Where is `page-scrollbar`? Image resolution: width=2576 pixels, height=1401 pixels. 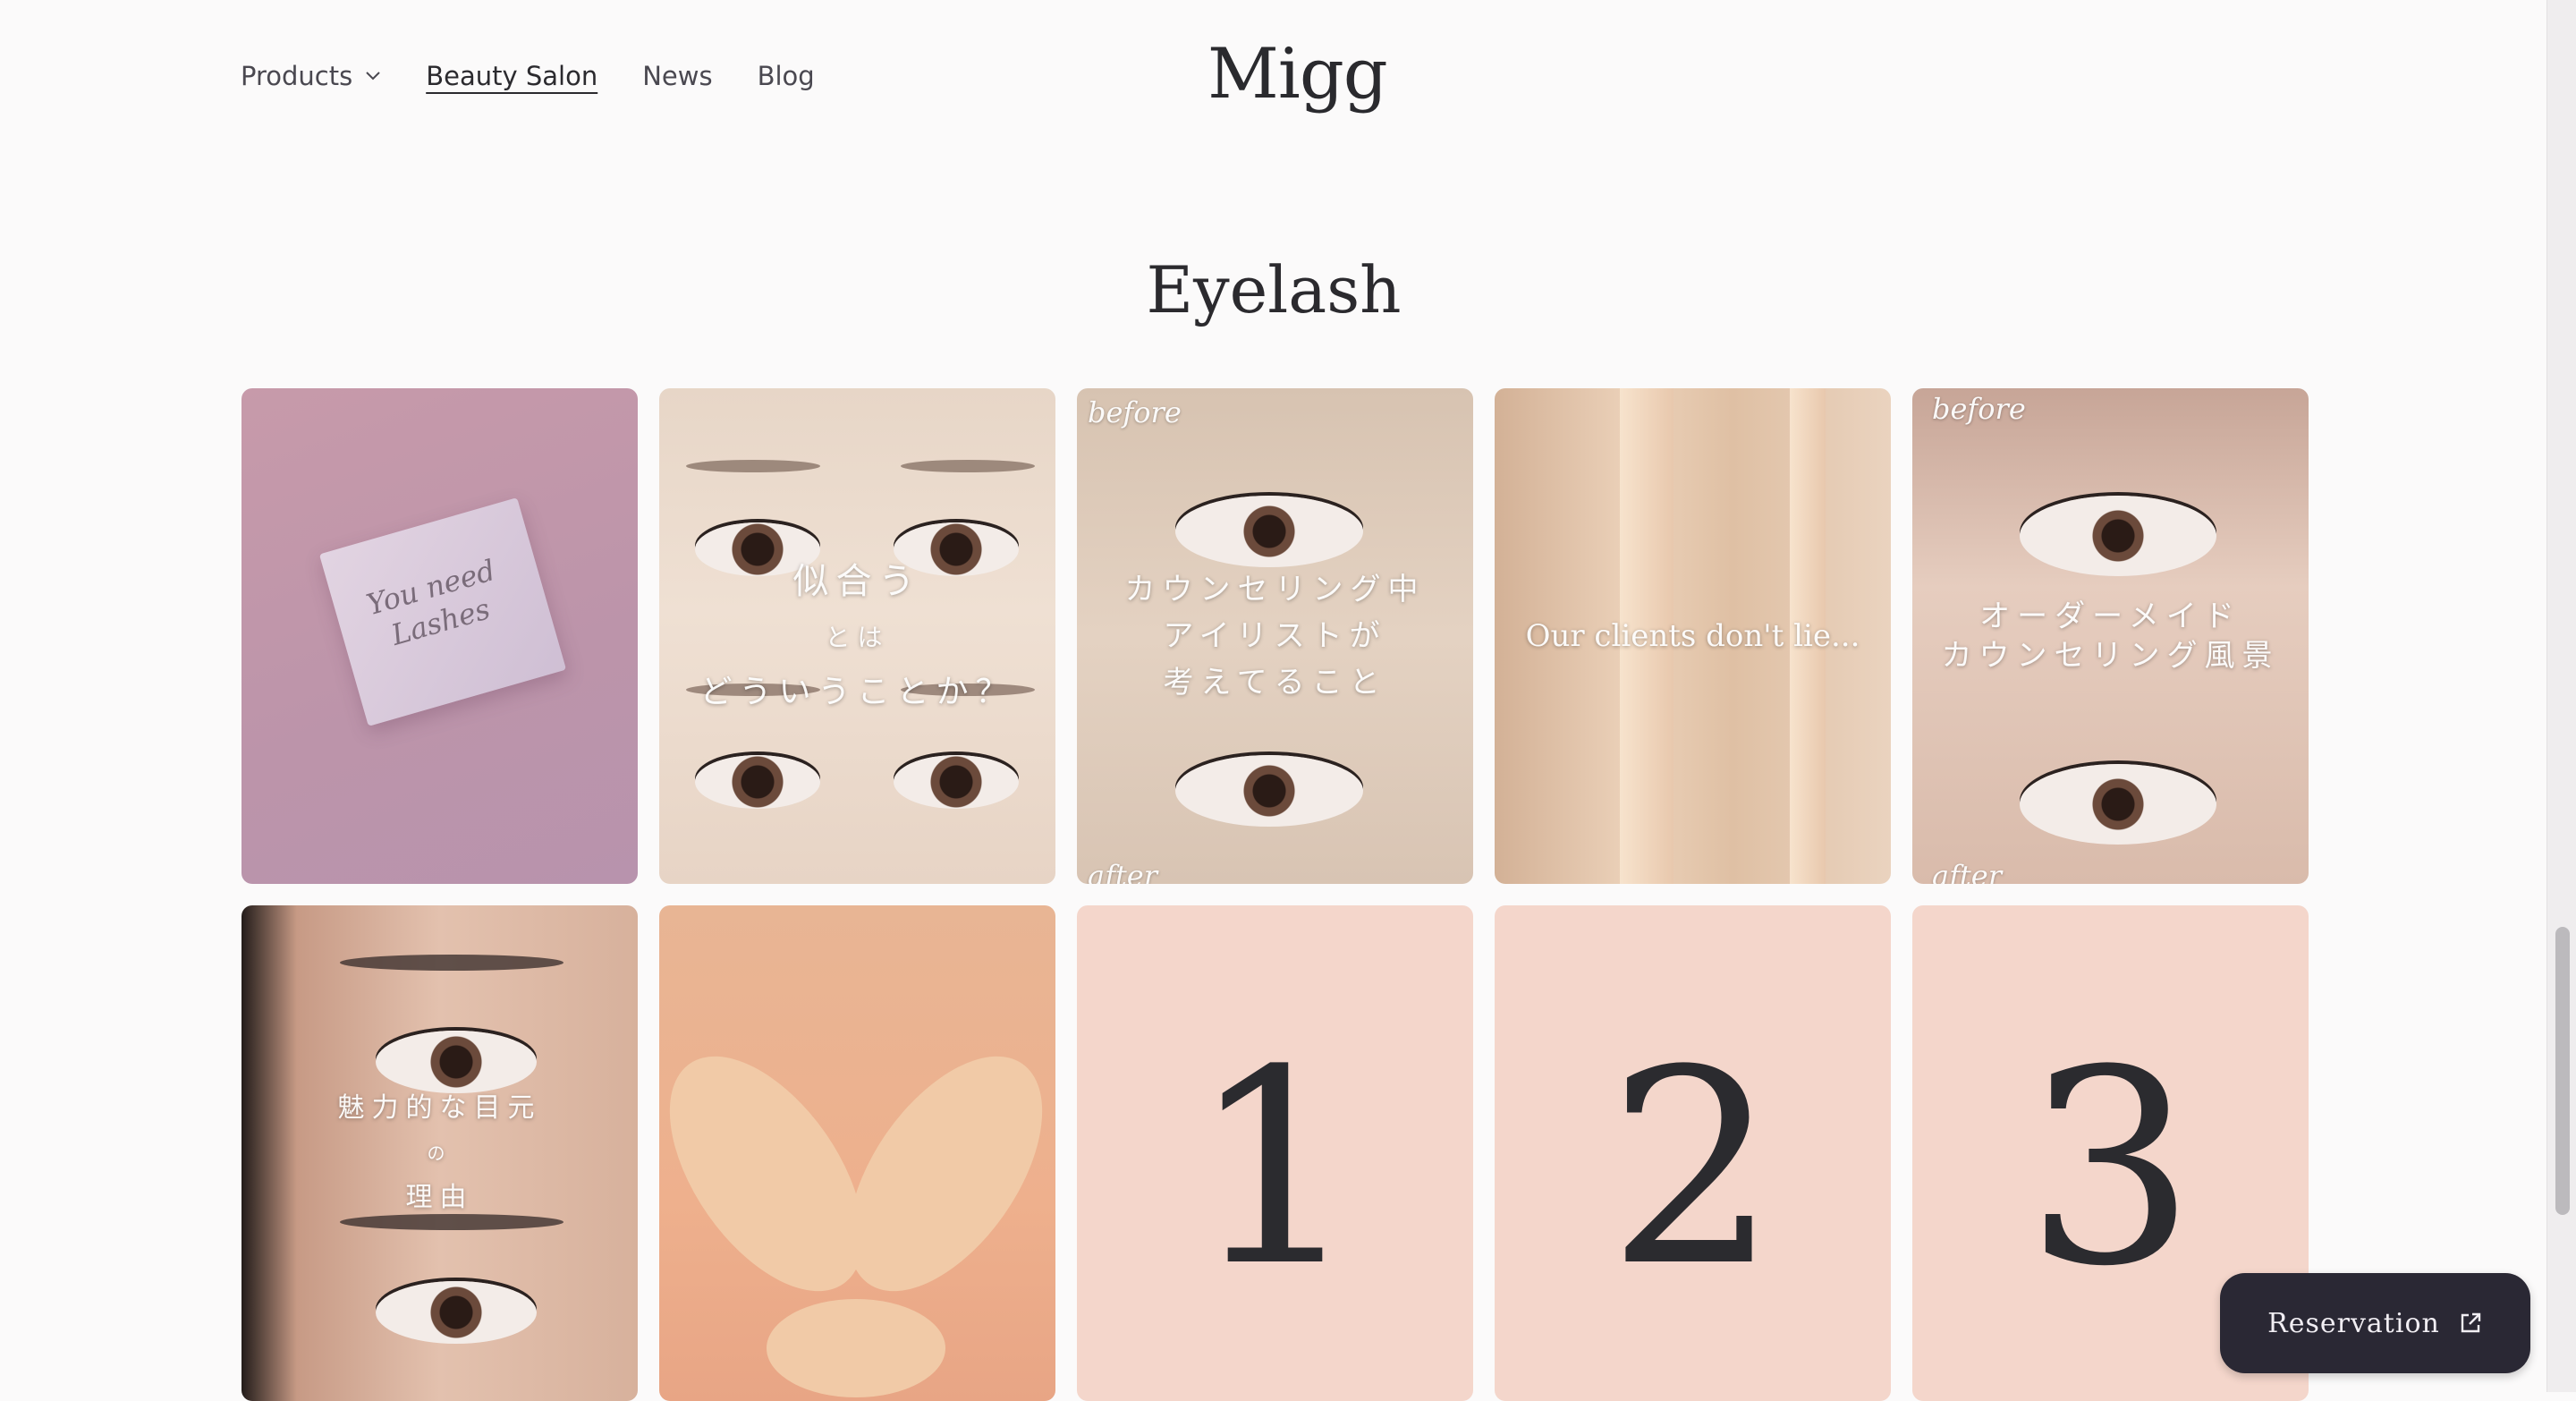 page-scrollbar is located at coordinates (2561, 696).